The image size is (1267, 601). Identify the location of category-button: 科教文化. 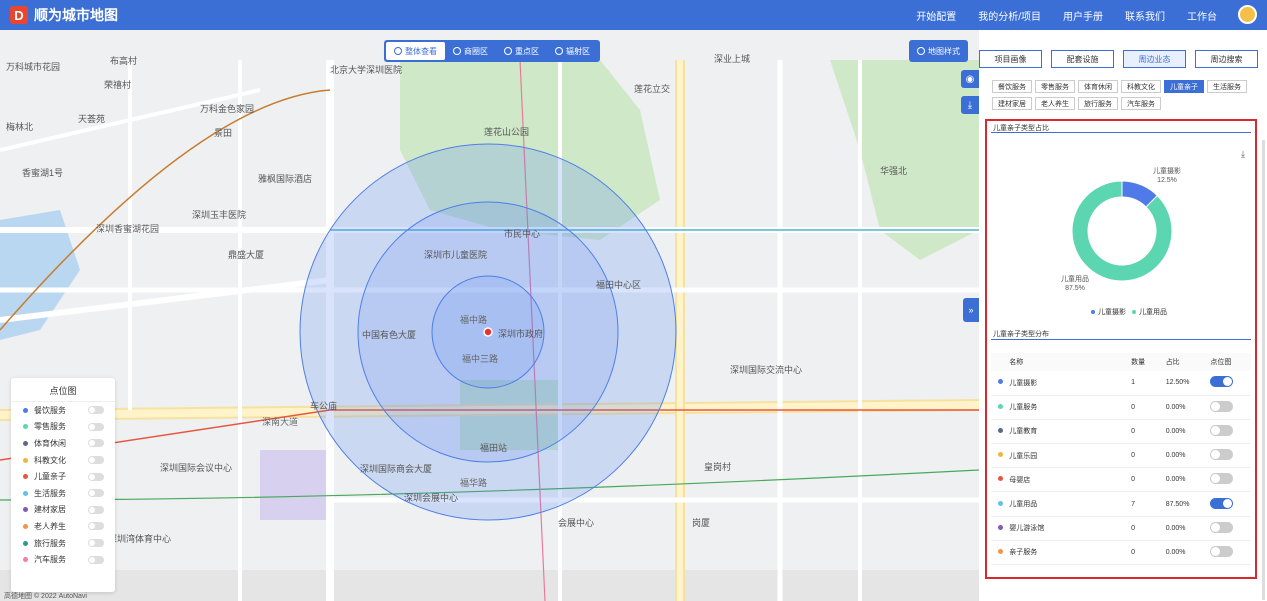
(1141, 86).